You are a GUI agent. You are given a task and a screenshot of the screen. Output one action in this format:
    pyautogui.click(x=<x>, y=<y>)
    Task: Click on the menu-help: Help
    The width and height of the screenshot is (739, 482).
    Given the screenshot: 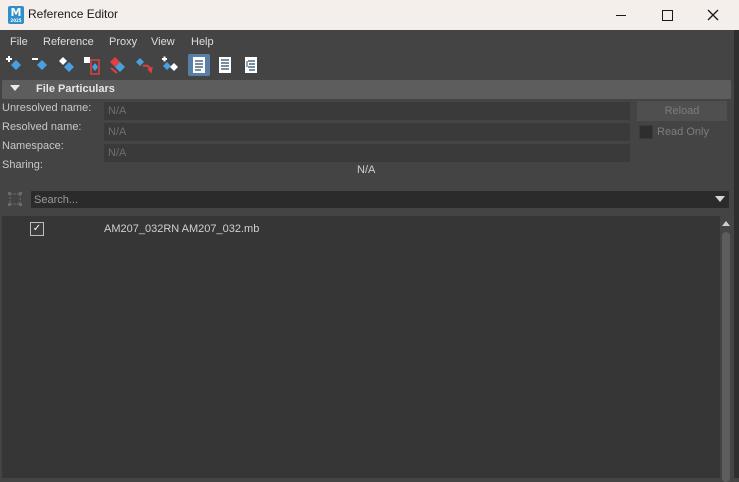 What is the action you would take?
    pyautogui.click(x=202, y=42)
    